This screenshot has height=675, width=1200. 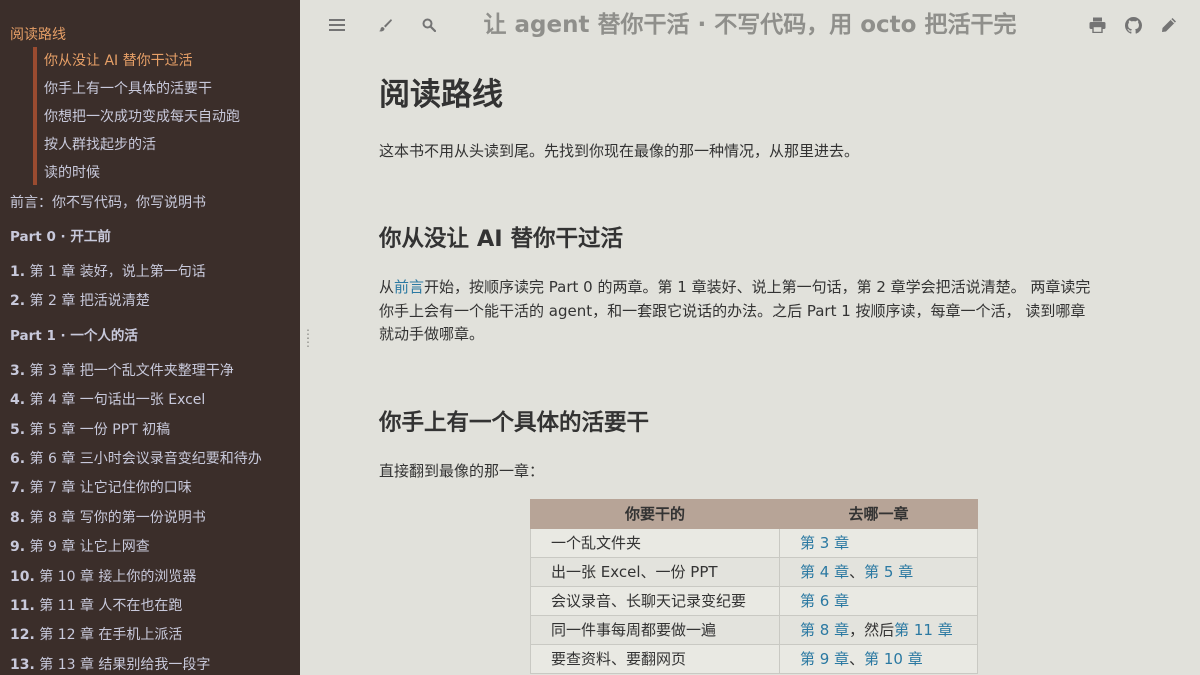 I want to click on chapter-label: 第 13 章 结果别给我一段字, so click(x=125, y=664).